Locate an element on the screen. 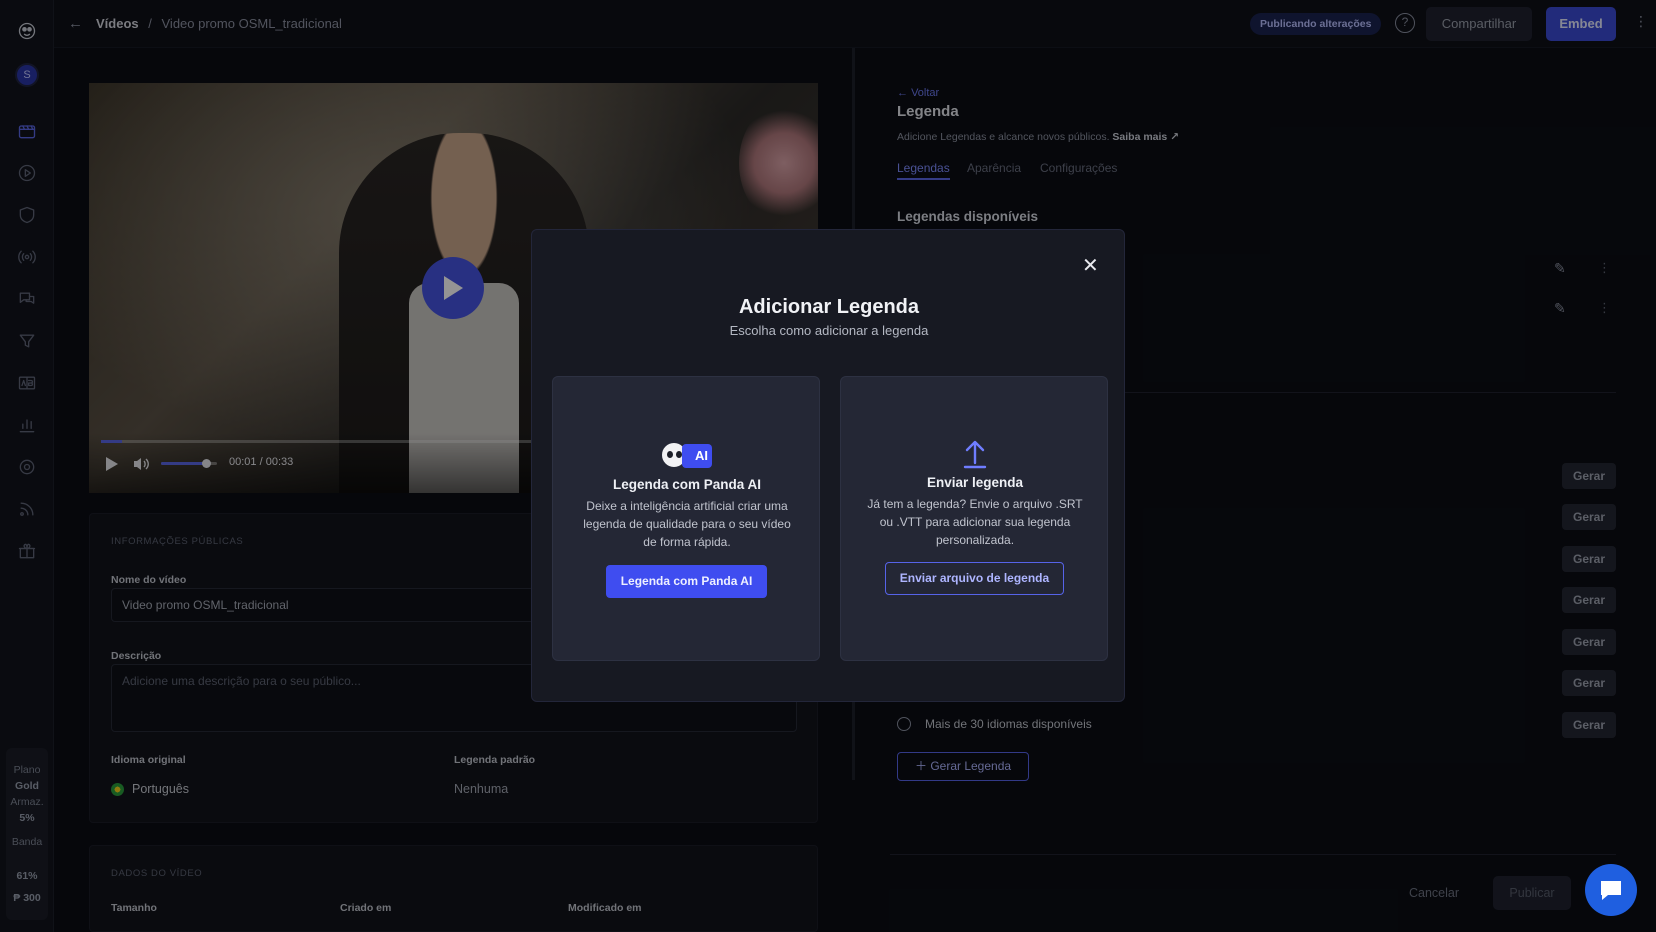 This screenshot has height=932, width=1656. modal-title: Adicionar Legenda is located at coordinates (829, 307).